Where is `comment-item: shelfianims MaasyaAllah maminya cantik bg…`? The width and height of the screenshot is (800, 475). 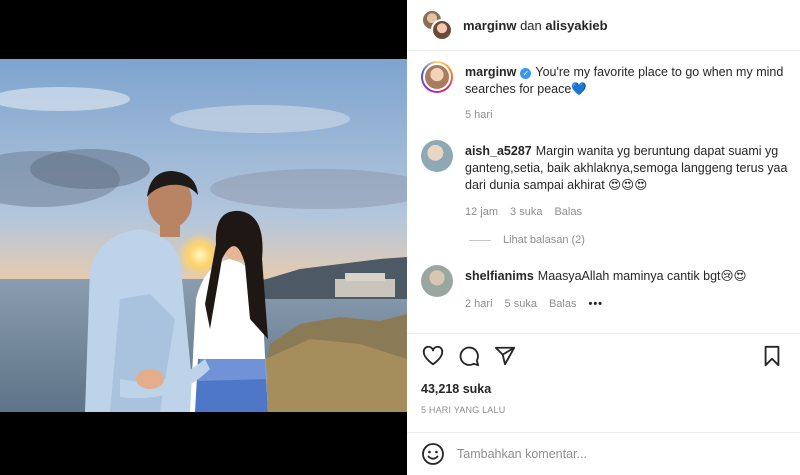 comment-item: shelfianims MaasyaAllah maminya cantik bg… is located at coordinates (604, 287).